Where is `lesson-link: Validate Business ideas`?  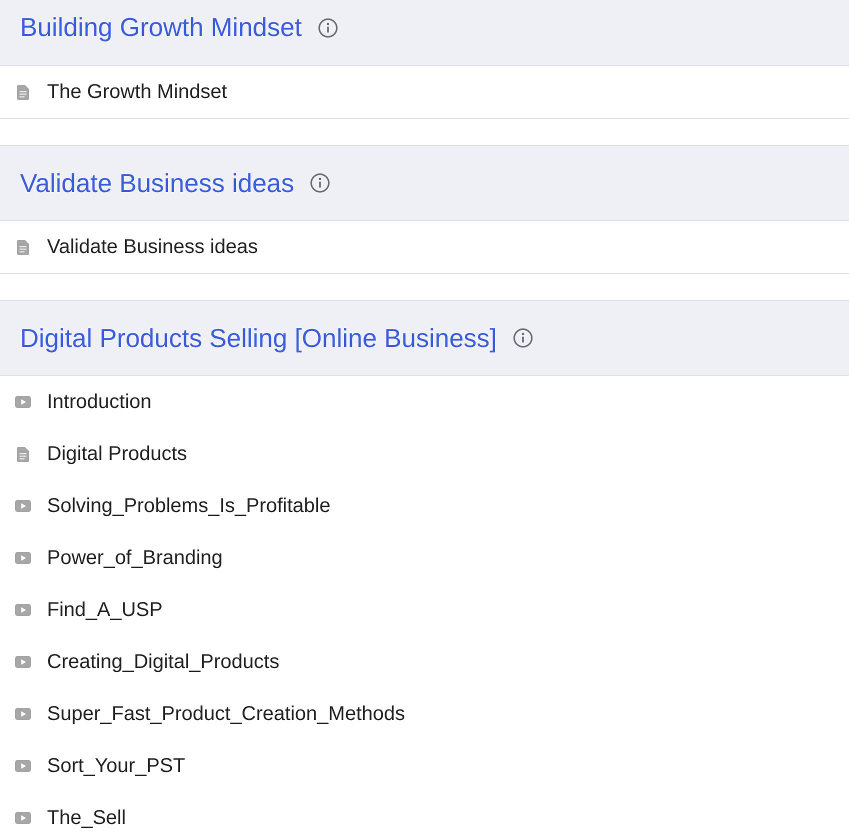
lesson-link: Validate Business ideas is located at coordinates (152, 247).